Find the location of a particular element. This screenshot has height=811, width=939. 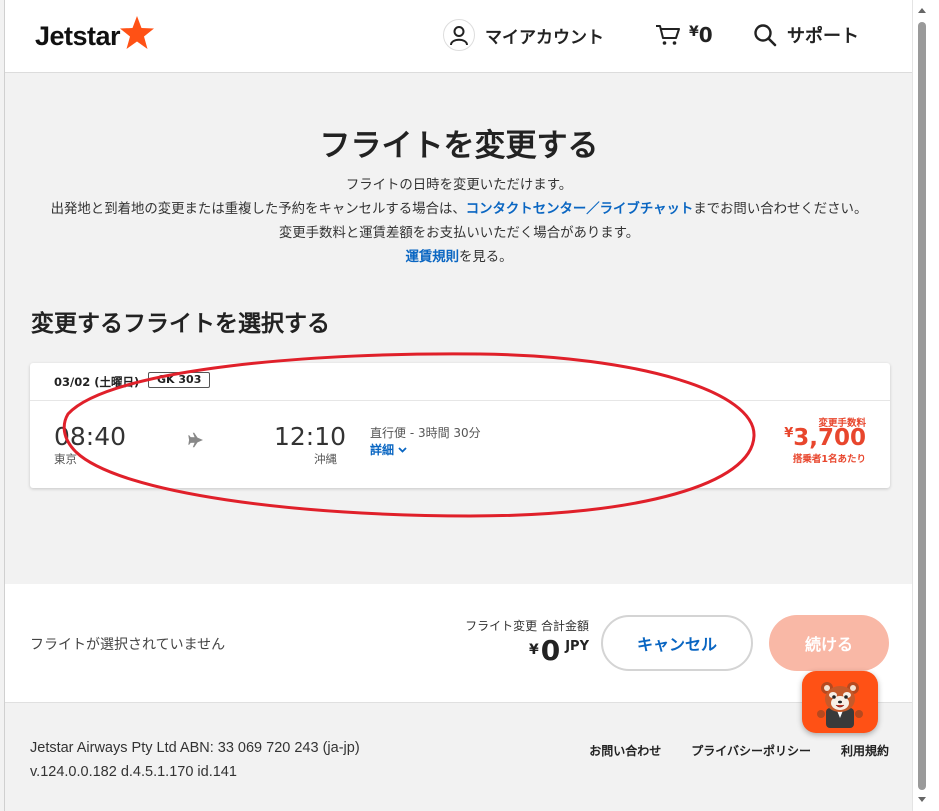

scroll-down-arrow-icon is located at coordinates (922, 799).